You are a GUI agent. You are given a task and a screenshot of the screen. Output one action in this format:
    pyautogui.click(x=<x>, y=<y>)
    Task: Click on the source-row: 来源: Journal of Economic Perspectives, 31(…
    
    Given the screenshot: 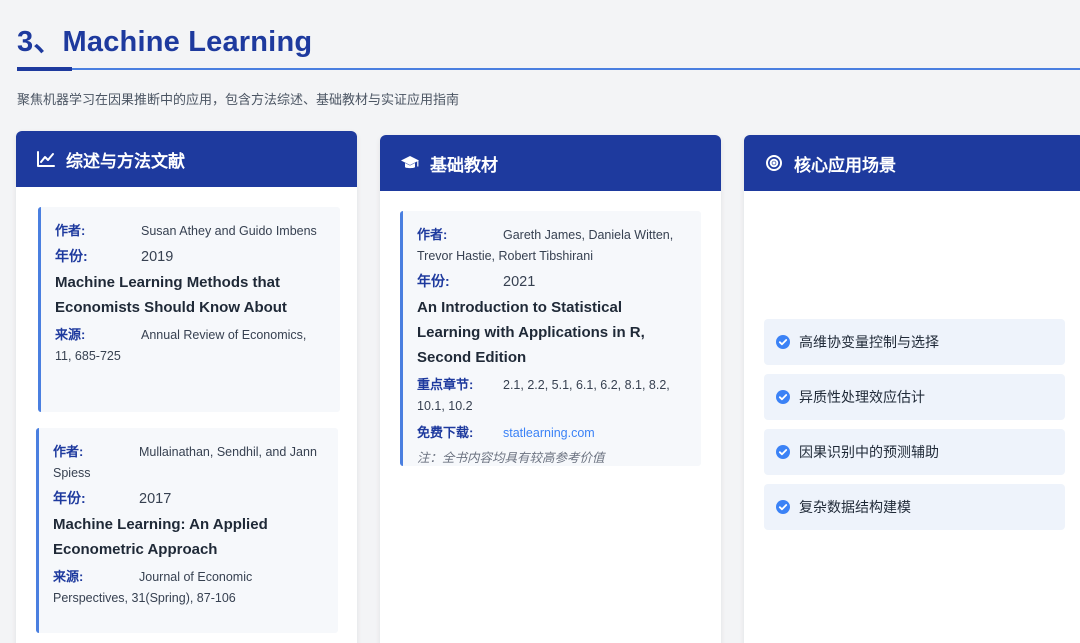 What is the action you would take?
    pyautogui.click(x=188, y=587)
    